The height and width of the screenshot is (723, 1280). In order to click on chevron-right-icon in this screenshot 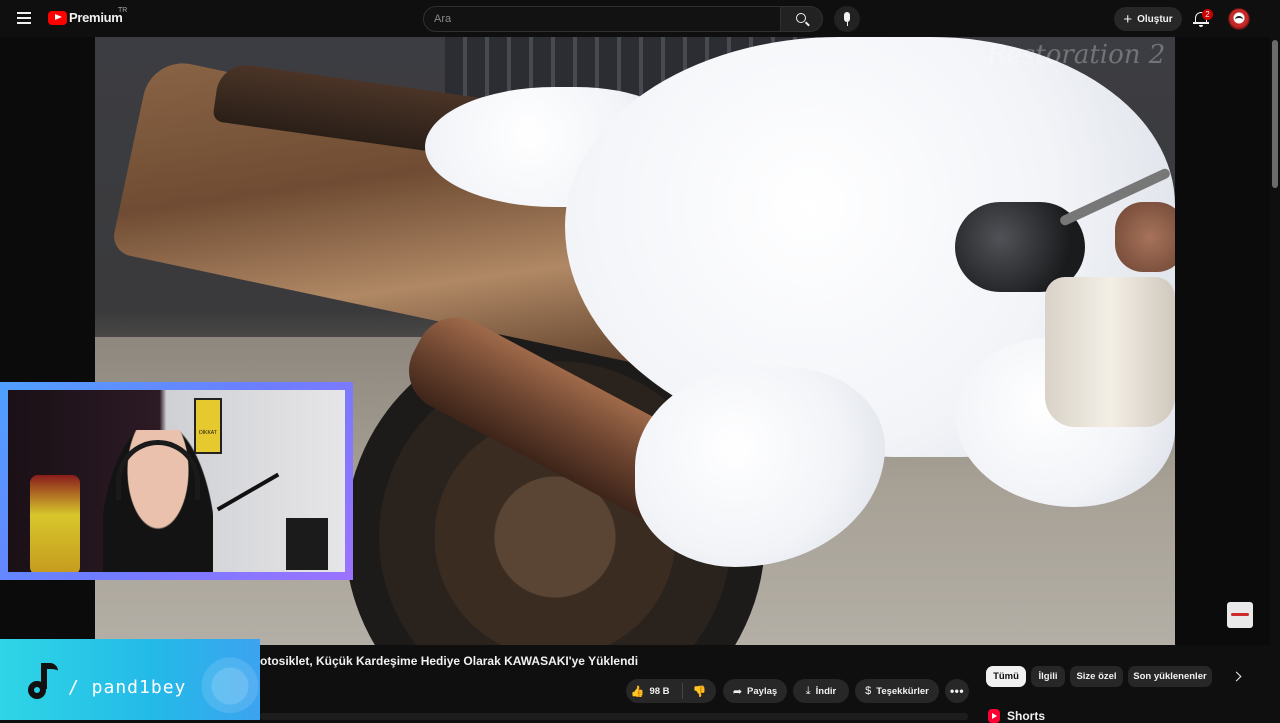, I will do `click(1237, 677)`.